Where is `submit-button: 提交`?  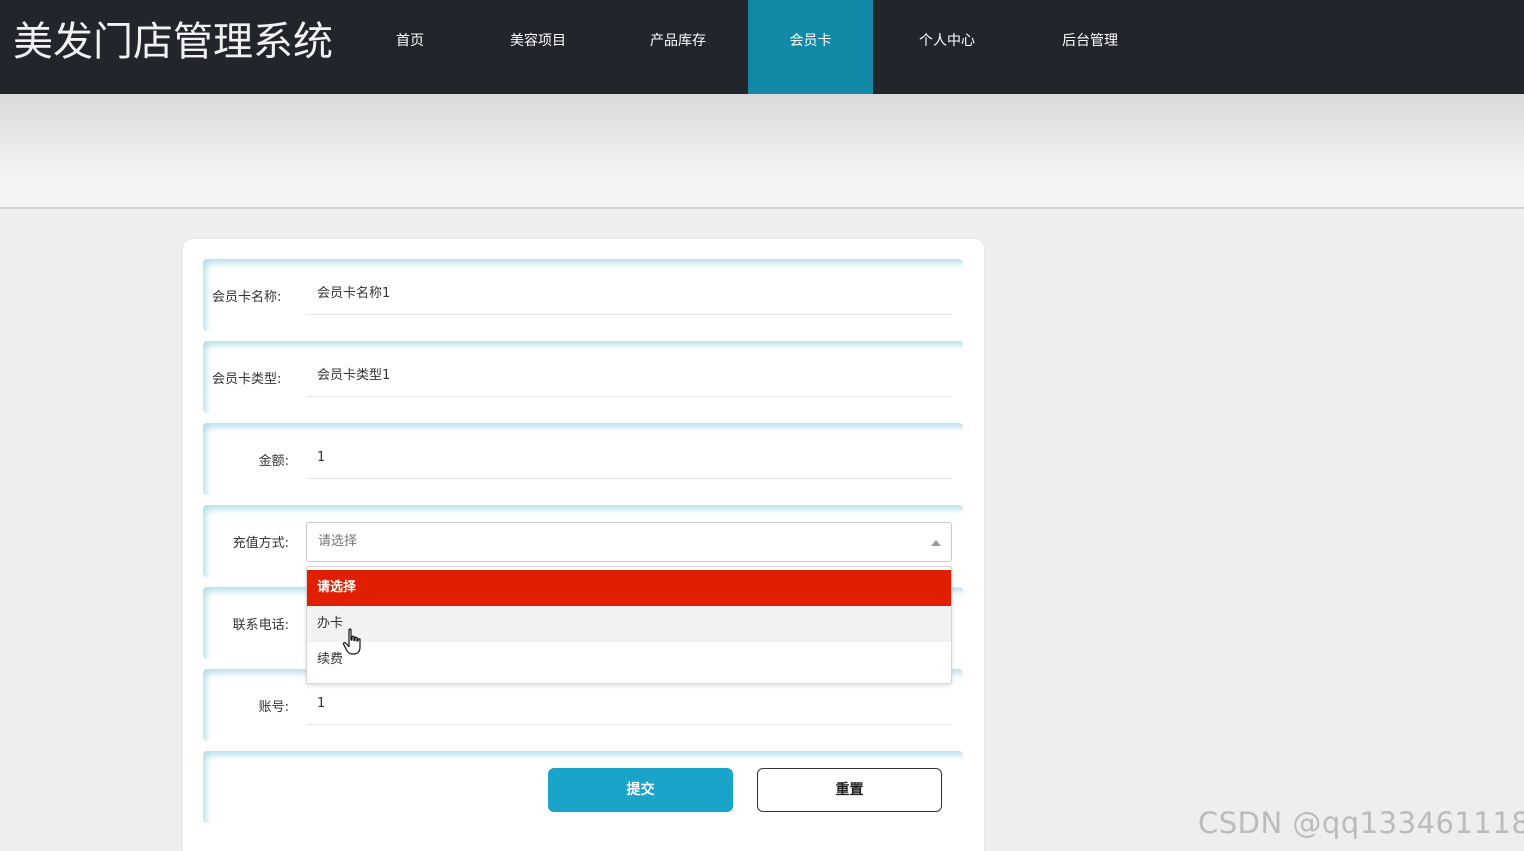 submit-button: 提交 is located at coordinates (640, 790).